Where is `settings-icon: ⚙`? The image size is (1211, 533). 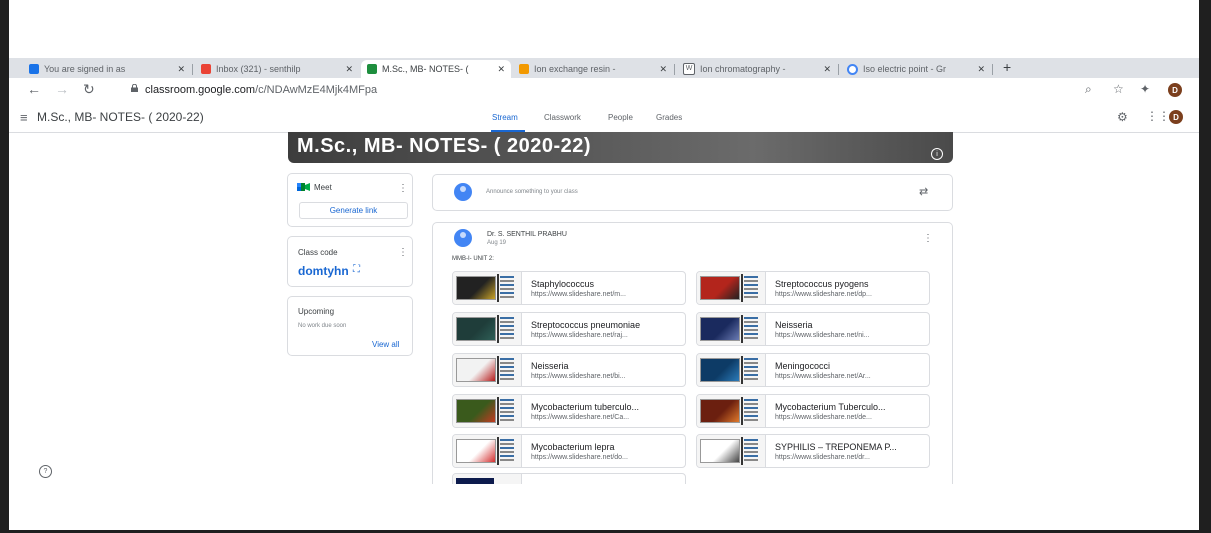
settings-icon: ⚙ is located at coordinates (1122, 117).